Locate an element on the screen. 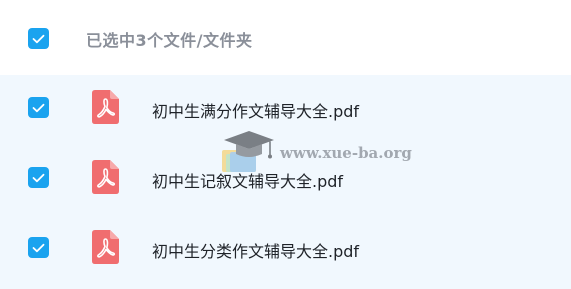 Image resolution: width=571 pixels, height=289 pixels. file-name: 初中生分类作文辅导大全.pdf is located at coordinates (255, 250).